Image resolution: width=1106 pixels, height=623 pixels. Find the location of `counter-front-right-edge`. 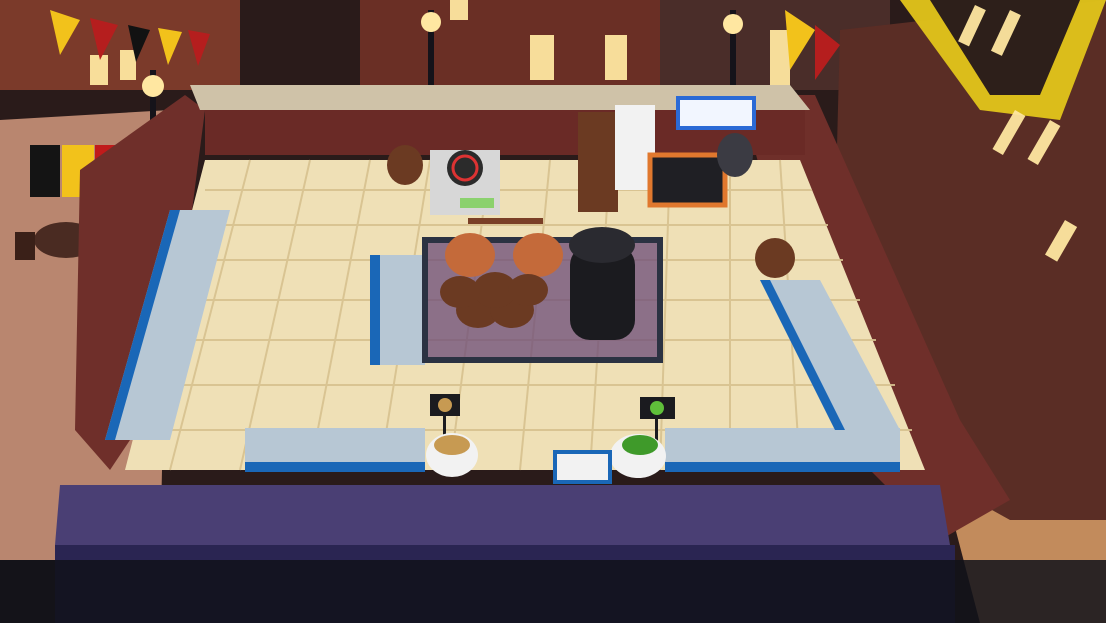

counter-front-right-edge is located at coordinates (782, 467).